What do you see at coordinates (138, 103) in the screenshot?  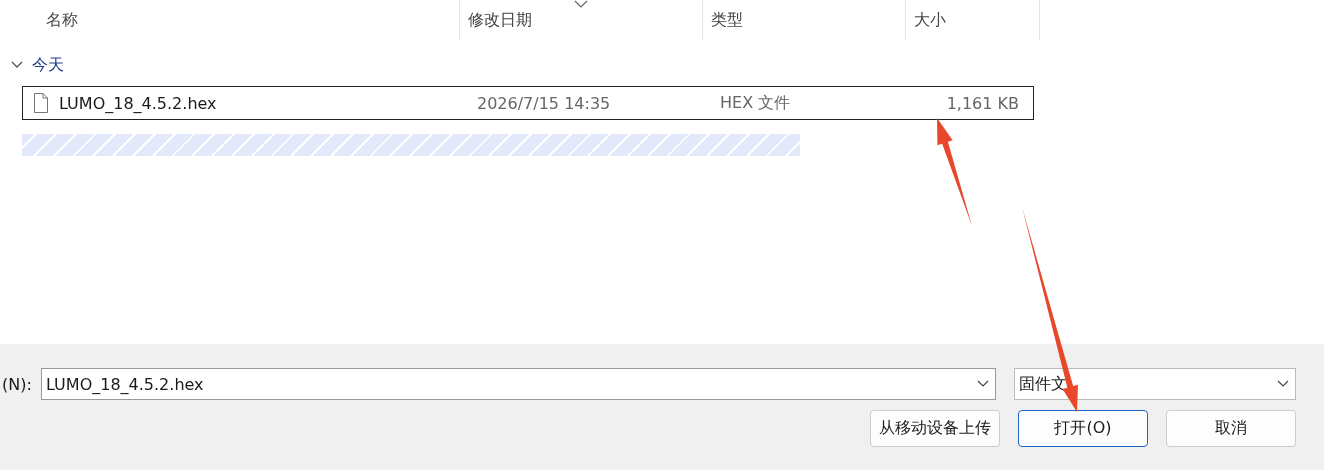 I see `file-name: LUMO_18_4.5.2.hex` at bounding box center [138, 103].